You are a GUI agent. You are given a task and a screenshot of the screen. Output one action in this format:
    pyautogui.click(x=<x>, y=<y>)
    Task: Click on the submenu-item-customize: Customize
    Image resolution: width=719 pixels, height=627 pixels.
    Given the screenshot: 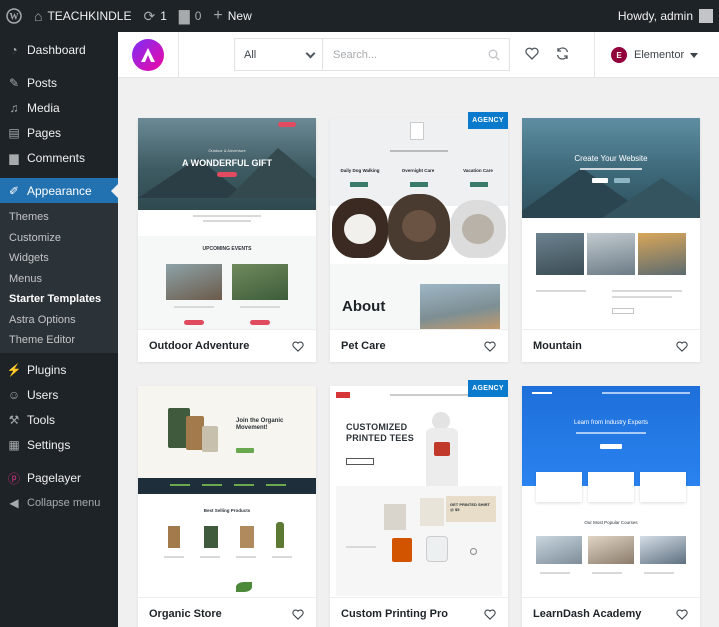 What is the action you would take?
    pyautogui.click(x=59, y=238)
    